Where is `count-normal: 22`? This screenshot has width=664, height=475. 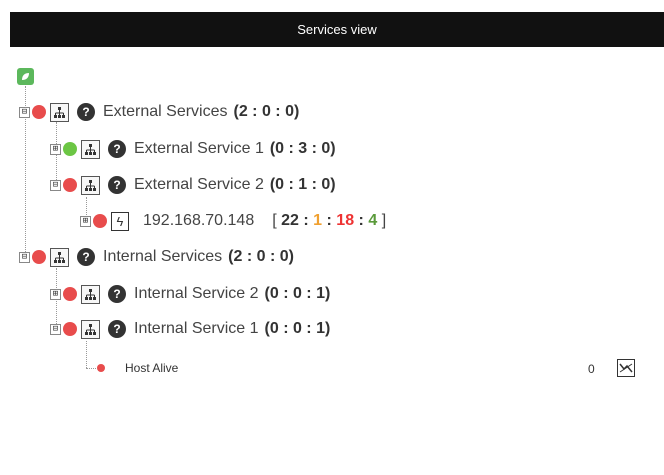 count-normal: 22 is located at coordinates (290, 220).